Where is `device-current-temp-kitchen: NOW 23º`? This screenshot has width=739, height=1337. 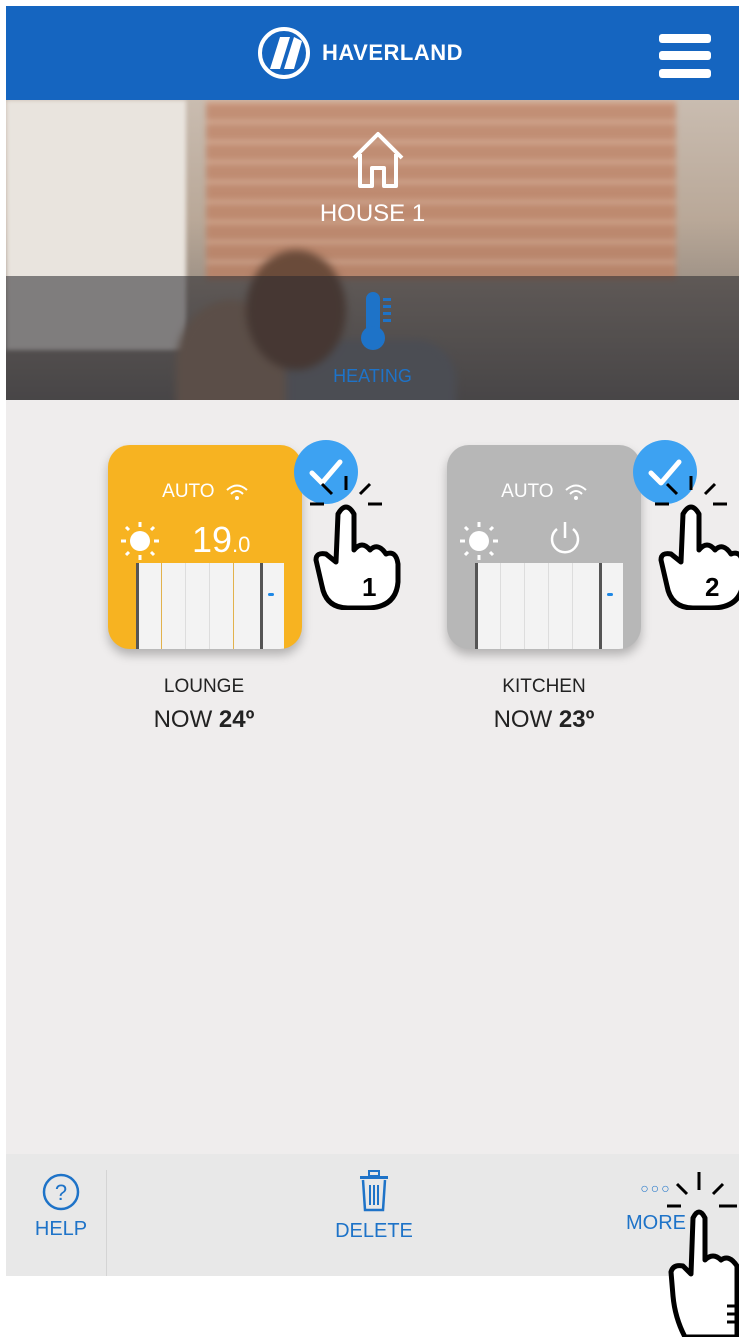
device-current-temp-kitchen: NOW 23º is located at coordinates (544, 720).